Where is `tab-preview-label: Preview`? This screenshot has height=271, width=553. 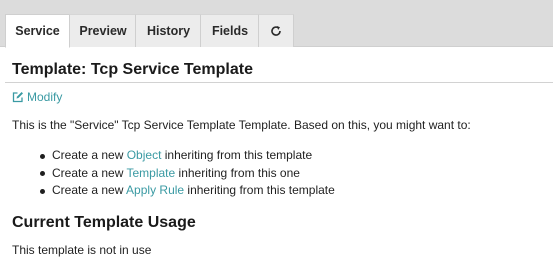
tab-preview-label: Preview is located at coordinates (103, 31).